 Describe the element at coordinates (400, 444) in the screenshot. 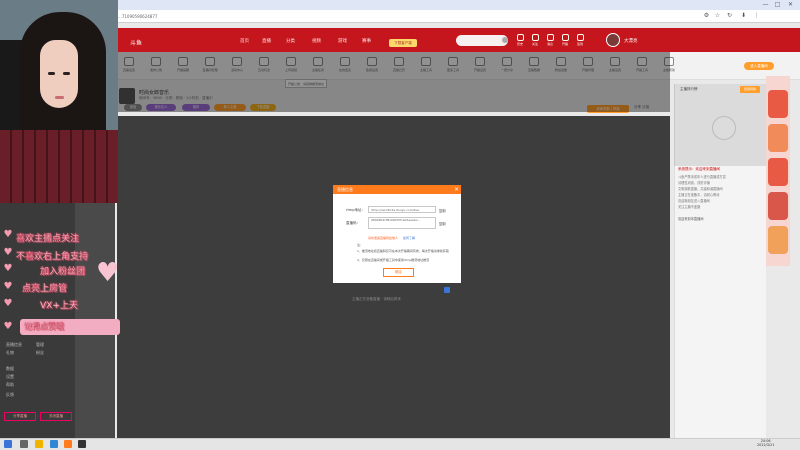

I see `taskbar` at that location.